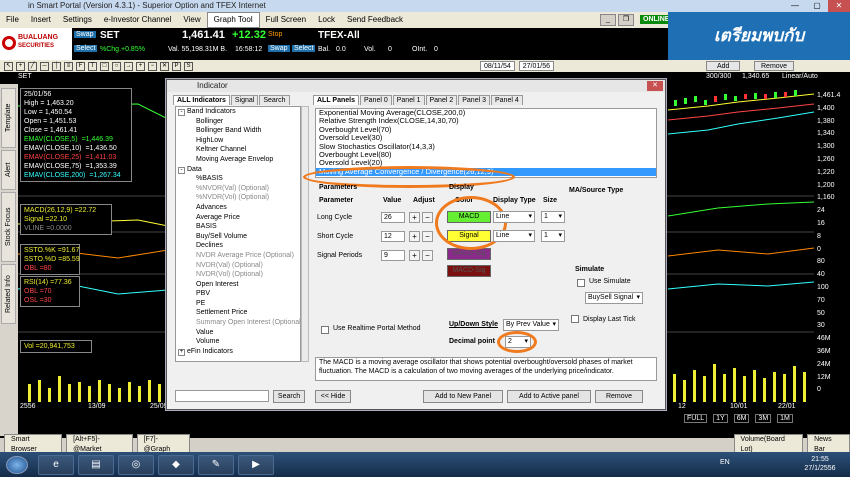 This screenshot has width=850, height=477. What do you see at coordinates (393, 255) in the screenshot?
I see `signal-periods-input: 9` at bounding box center [393, 255].